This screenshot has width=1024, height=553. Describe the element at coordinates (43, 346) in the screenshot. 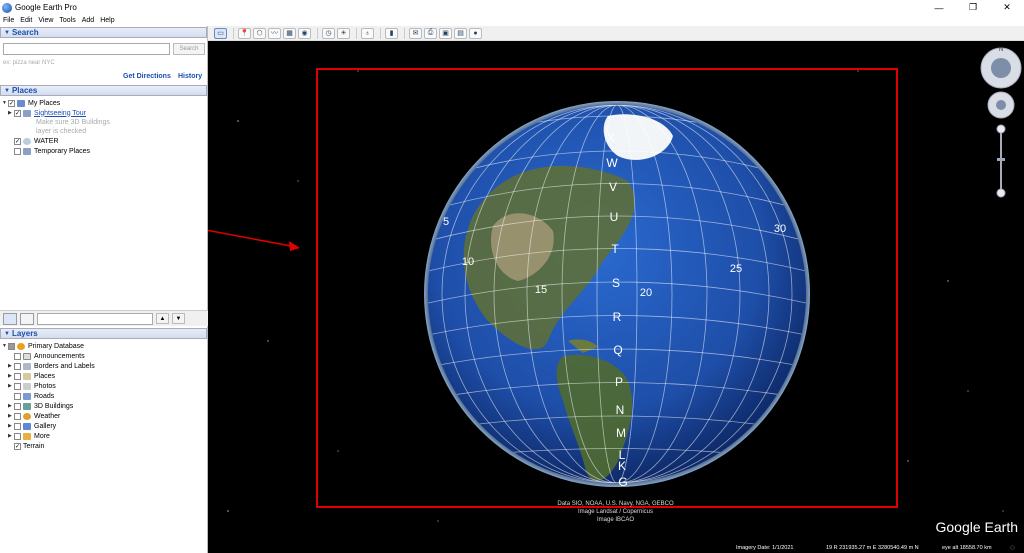

I see `layer-primary-database: ▼ Primary Database` at that location.